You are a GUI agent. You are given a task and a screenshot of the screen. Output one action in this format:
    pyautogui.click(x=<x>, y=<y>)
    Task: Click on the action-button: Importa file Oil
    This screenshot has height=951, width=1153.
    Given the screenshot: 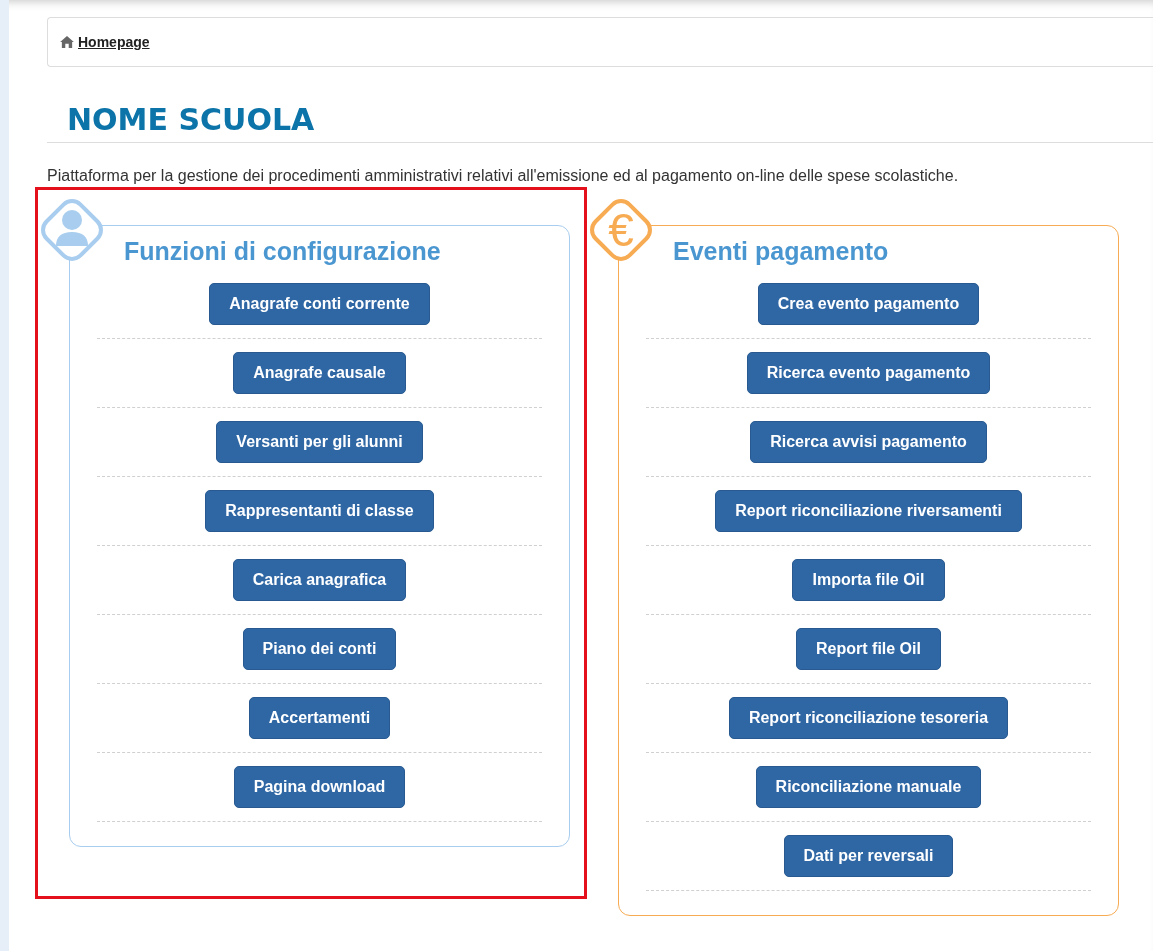 What is the action you would take?
    pyautogui.click(x=868, y=580)
    